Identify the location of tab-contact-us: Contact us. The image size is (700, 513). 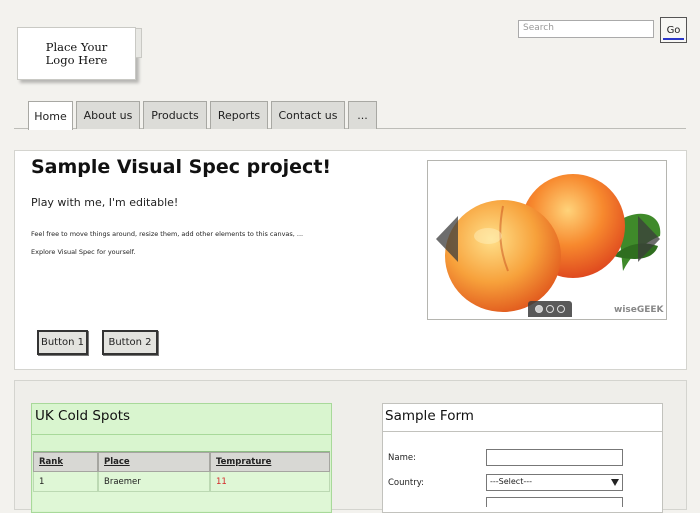
(308, 115).